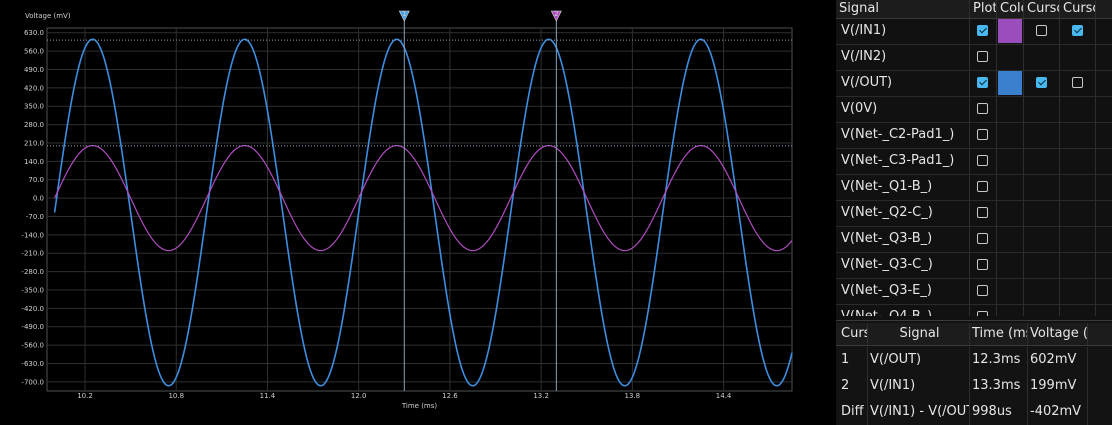  I want to click on y-tick-label: 210.0, so click(34, 143).